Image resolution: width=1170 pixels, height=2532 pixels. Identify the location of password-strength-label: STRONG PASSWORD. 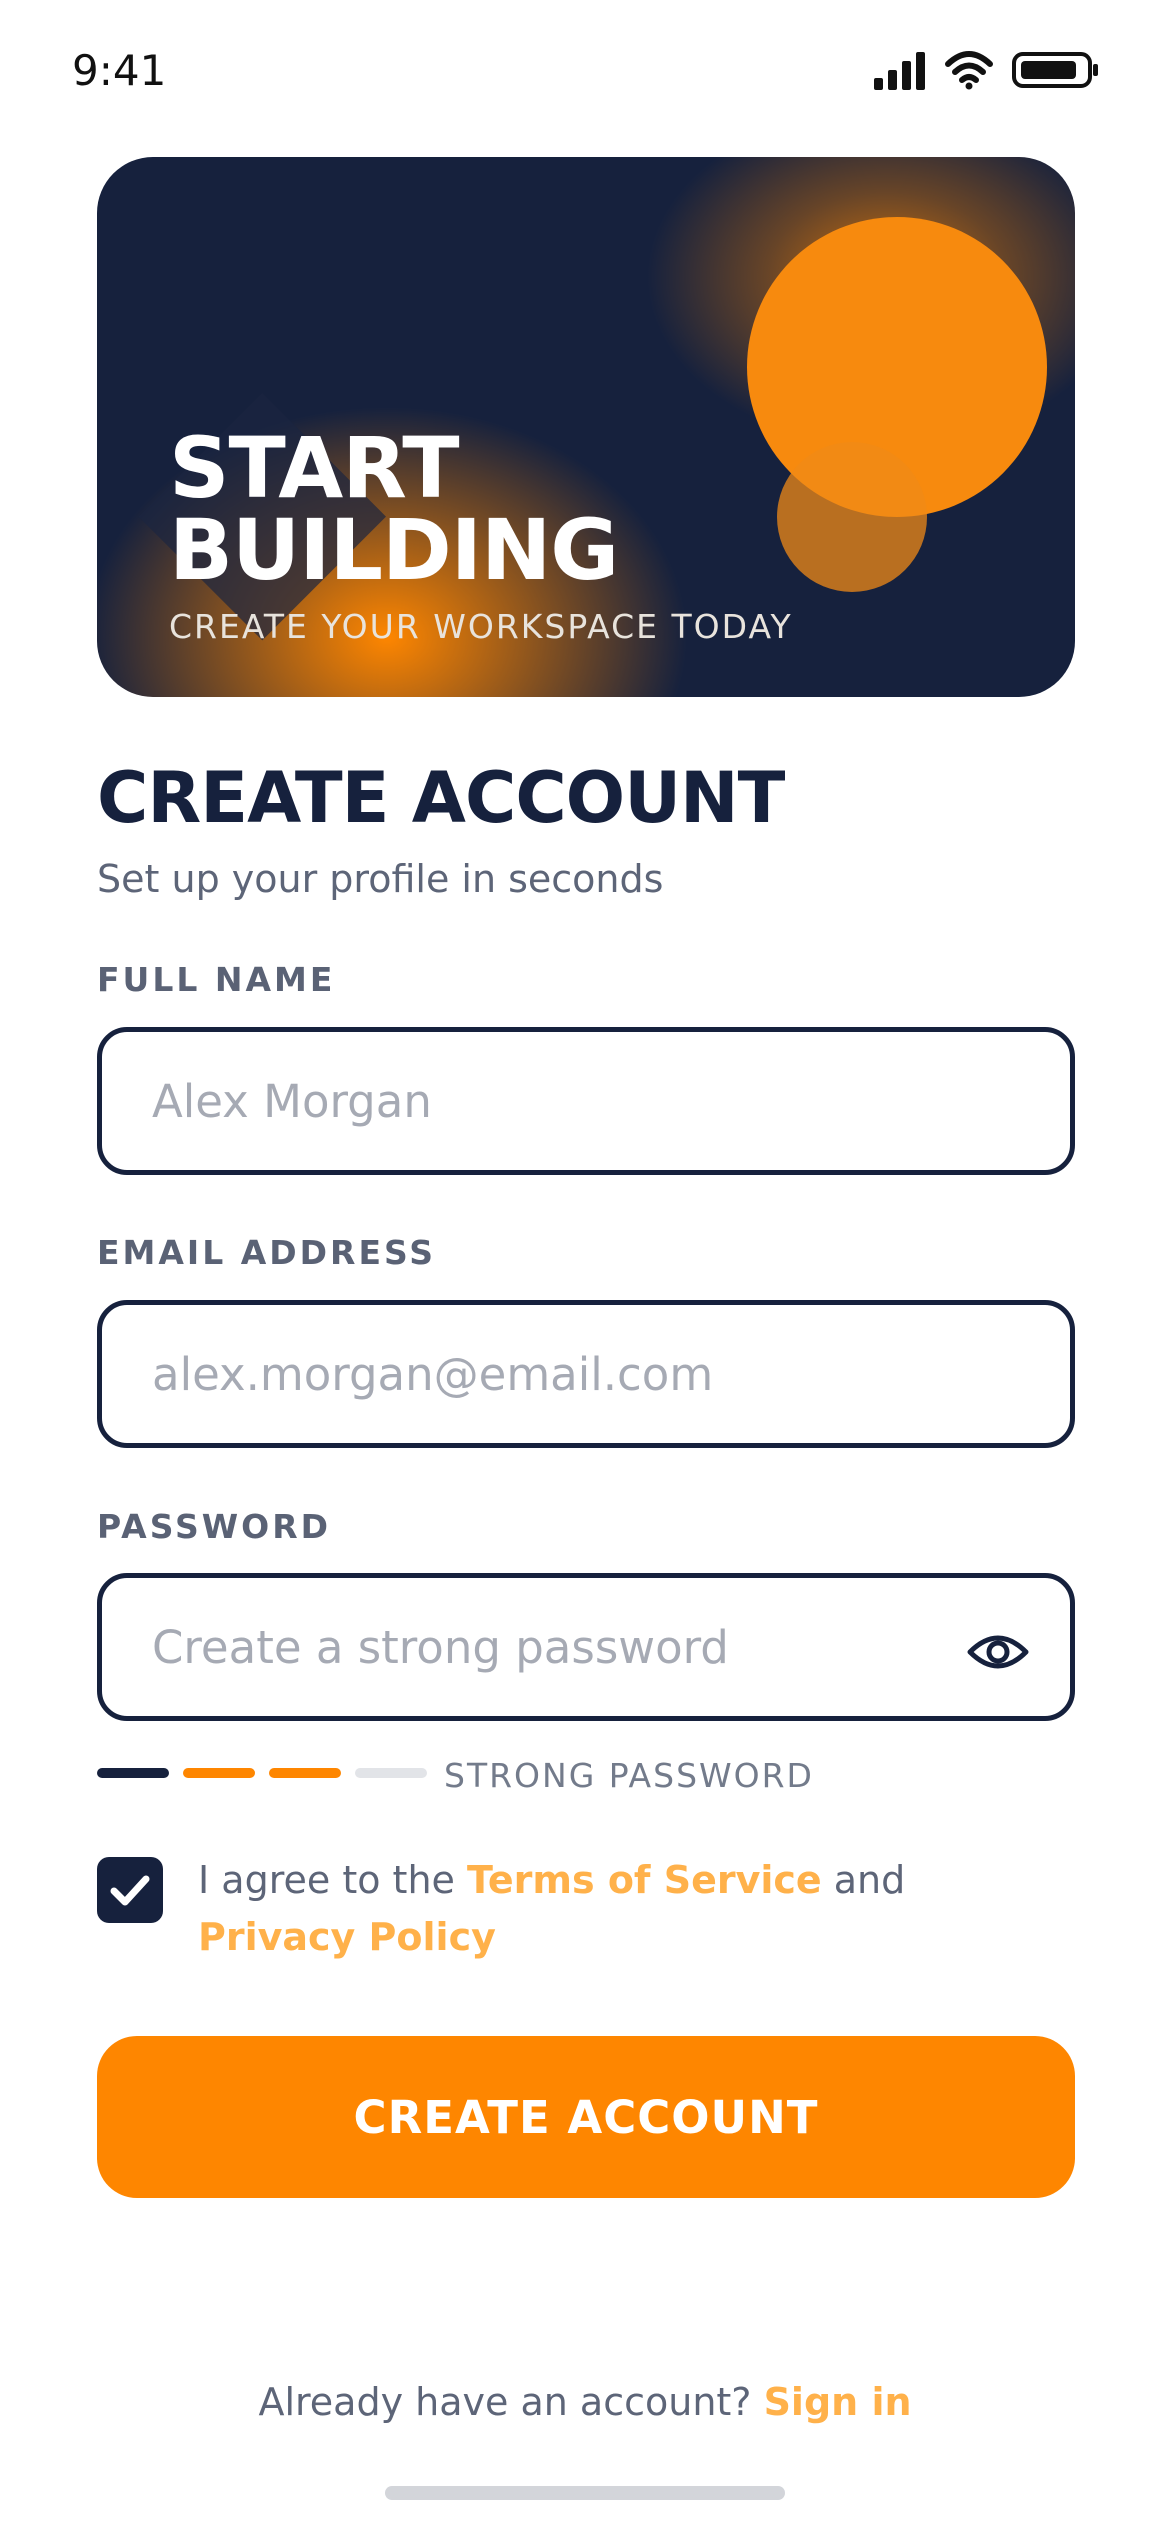
(629, 1775).